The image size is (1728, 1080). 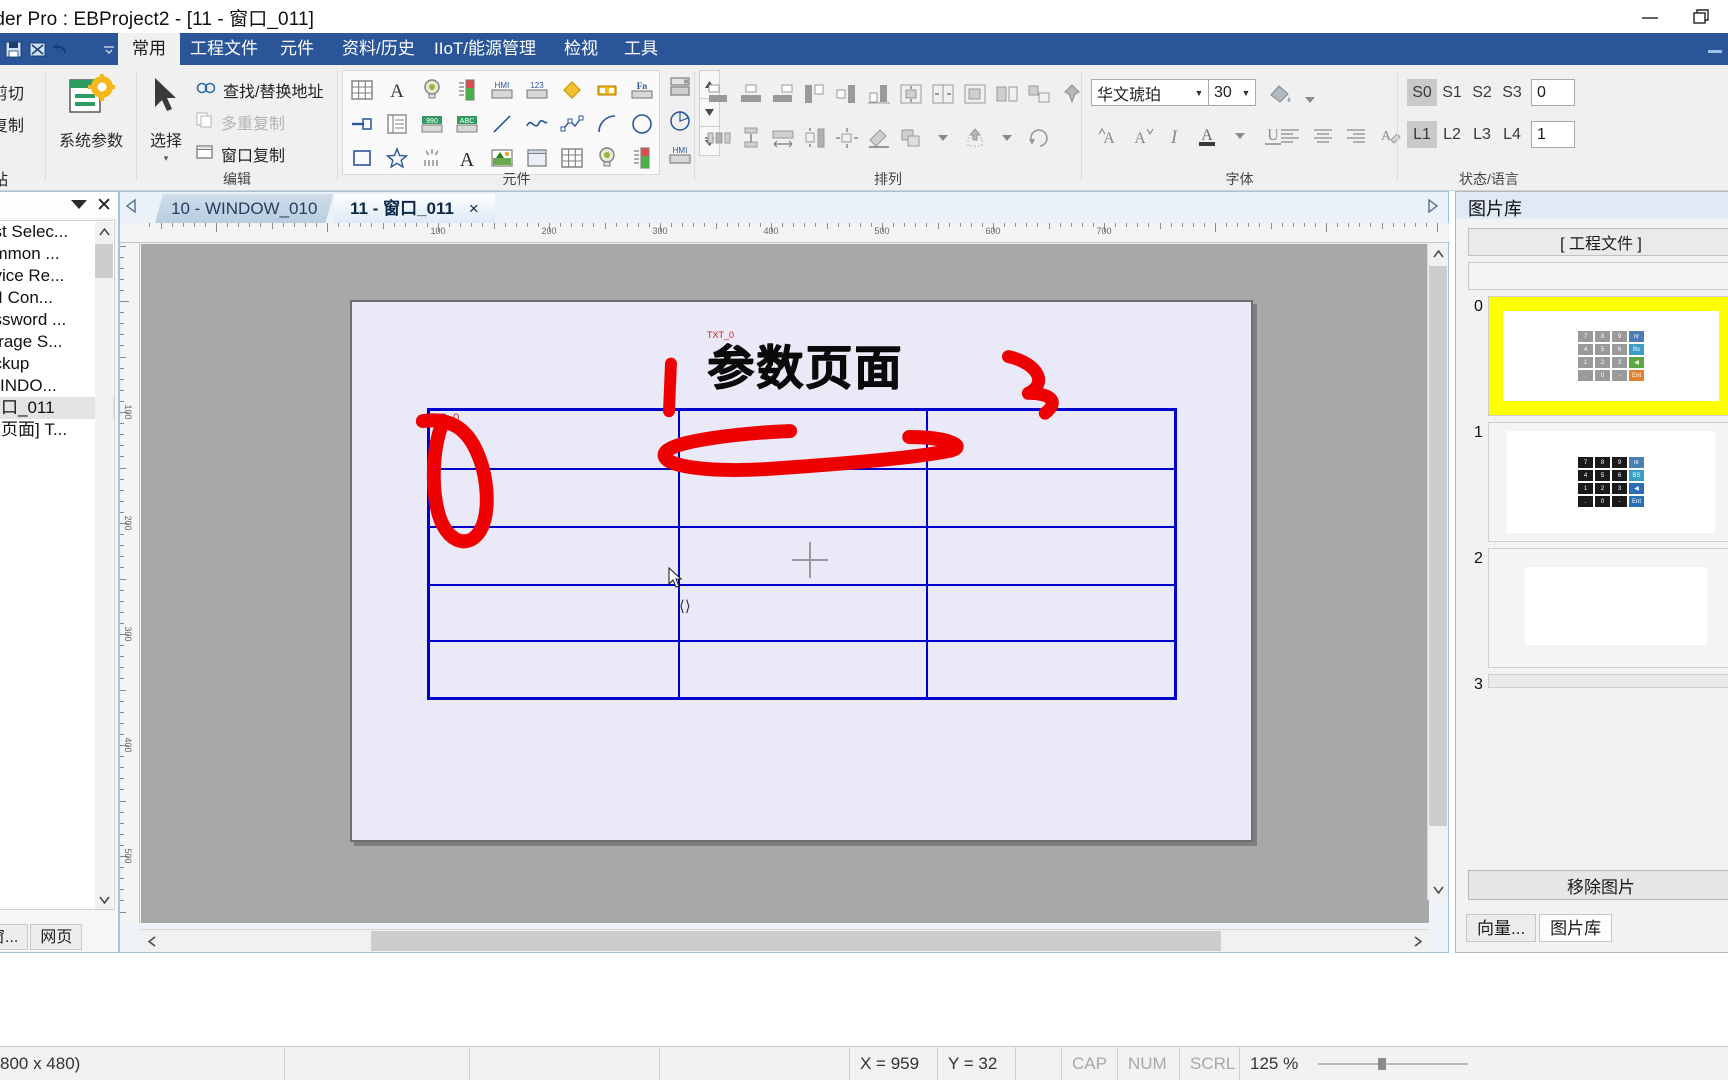 What do you see at coordinates (149, 49) in the screenshot?
I see `ribbon-tab-changyong: 常用` at bounding box center [149, 49].